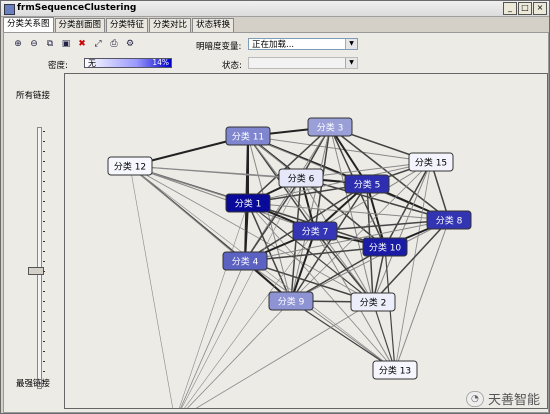 The height and width of the screenshot is (414, 550). I want to click on edge-n4-n14, so click(213, 334).